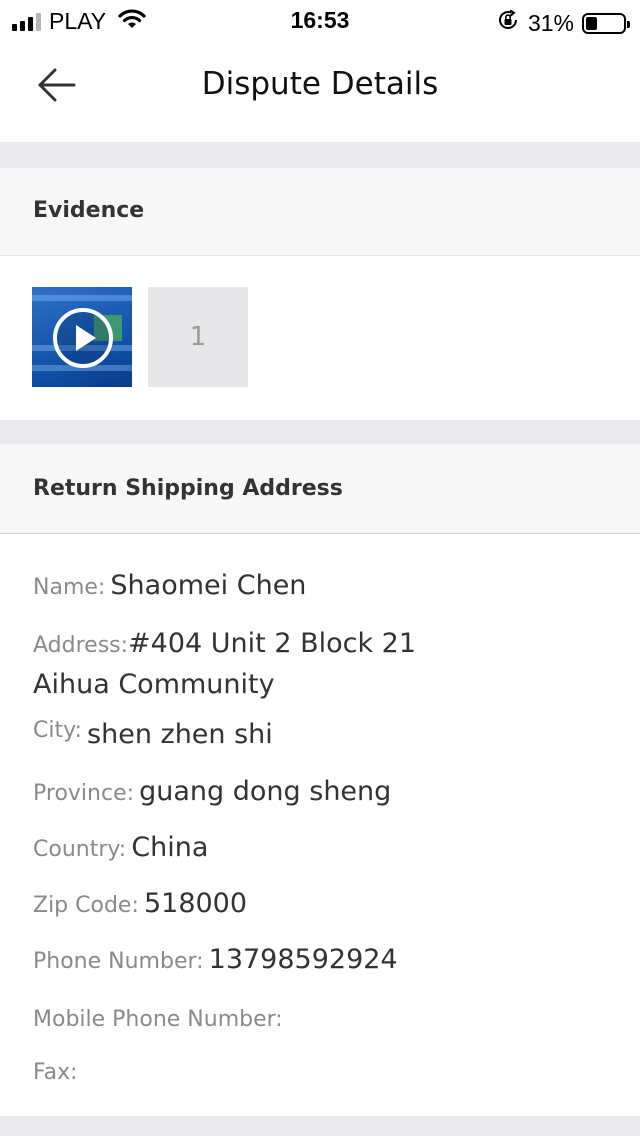 This screenshot has height=1136, width=640. Describe the element at coordinates (86, 338) in the screenshot. I see `play-triangle` at that location.